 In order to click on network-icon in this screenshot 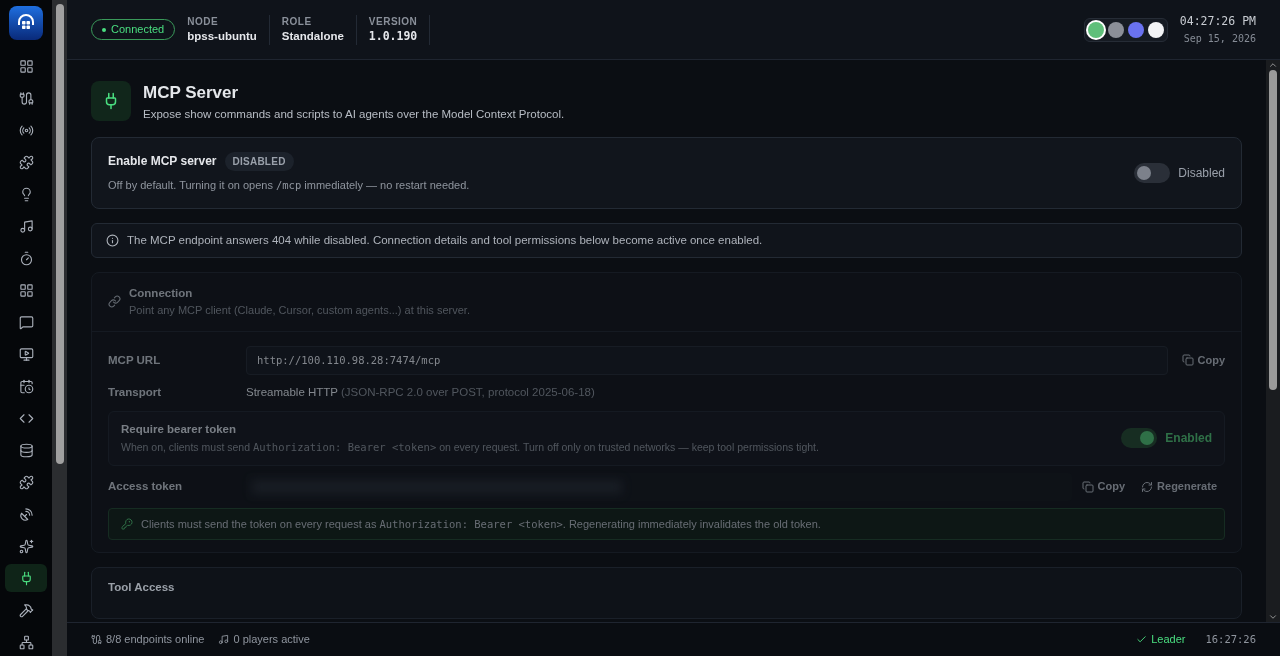, I will do `click(26, 642)`.